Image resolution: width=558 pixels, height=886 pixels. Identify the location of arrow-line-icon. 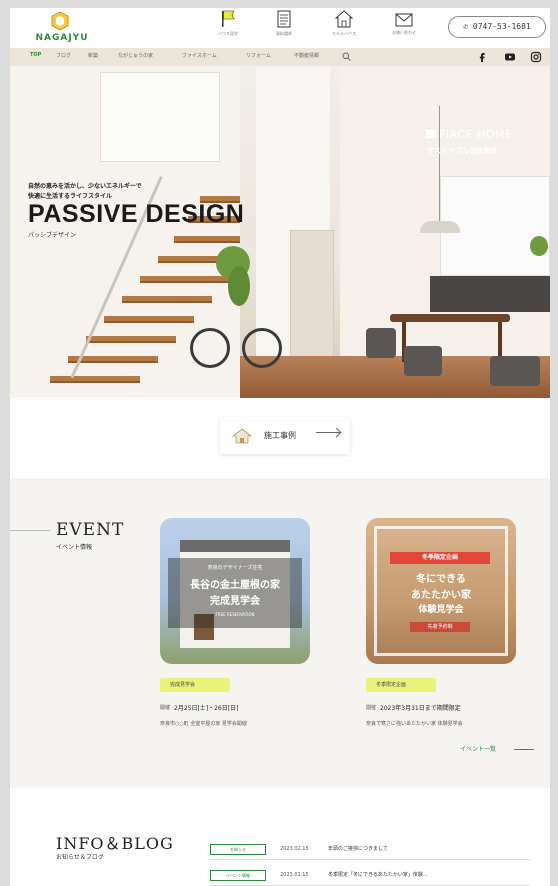
(524, 749).